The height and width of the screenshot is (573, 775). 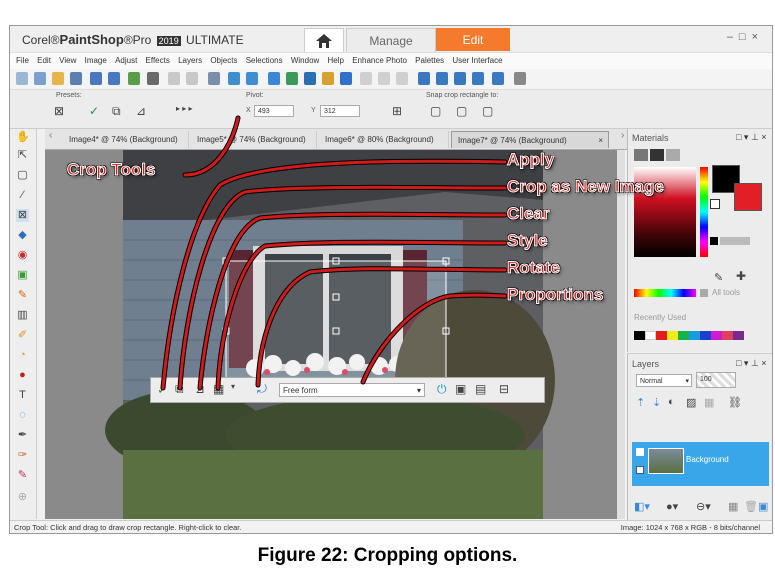 What do you see at coordinates (534, 268) in the screenshot?
I see `callout-rotate: Rotate` at bounding box center [534, 268].